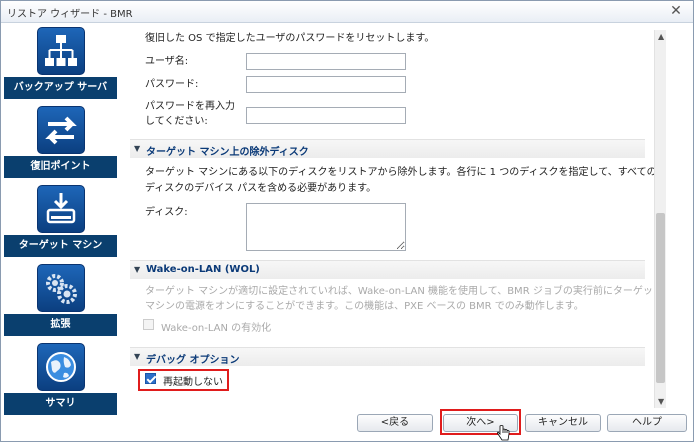 The image size is (694, 442). I want to click on sidebar-item-label: サマリ, so click(60, 404).